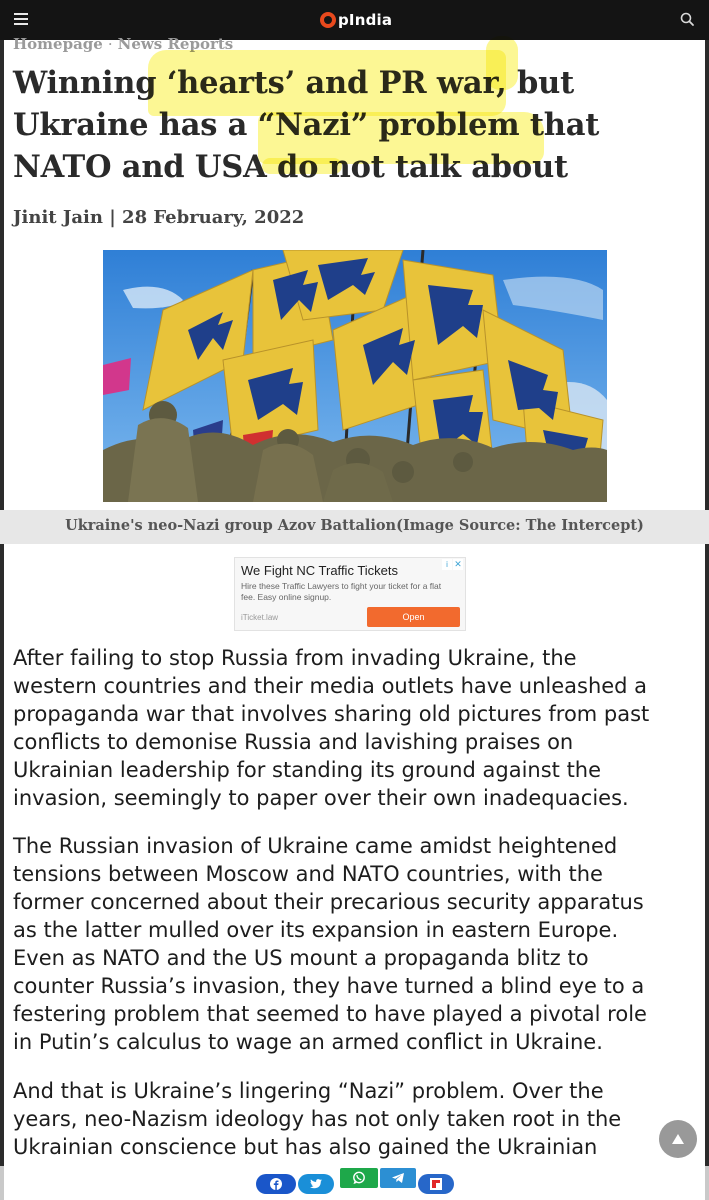  I want to click on hamburger-menu-icon, so click(21, 19).